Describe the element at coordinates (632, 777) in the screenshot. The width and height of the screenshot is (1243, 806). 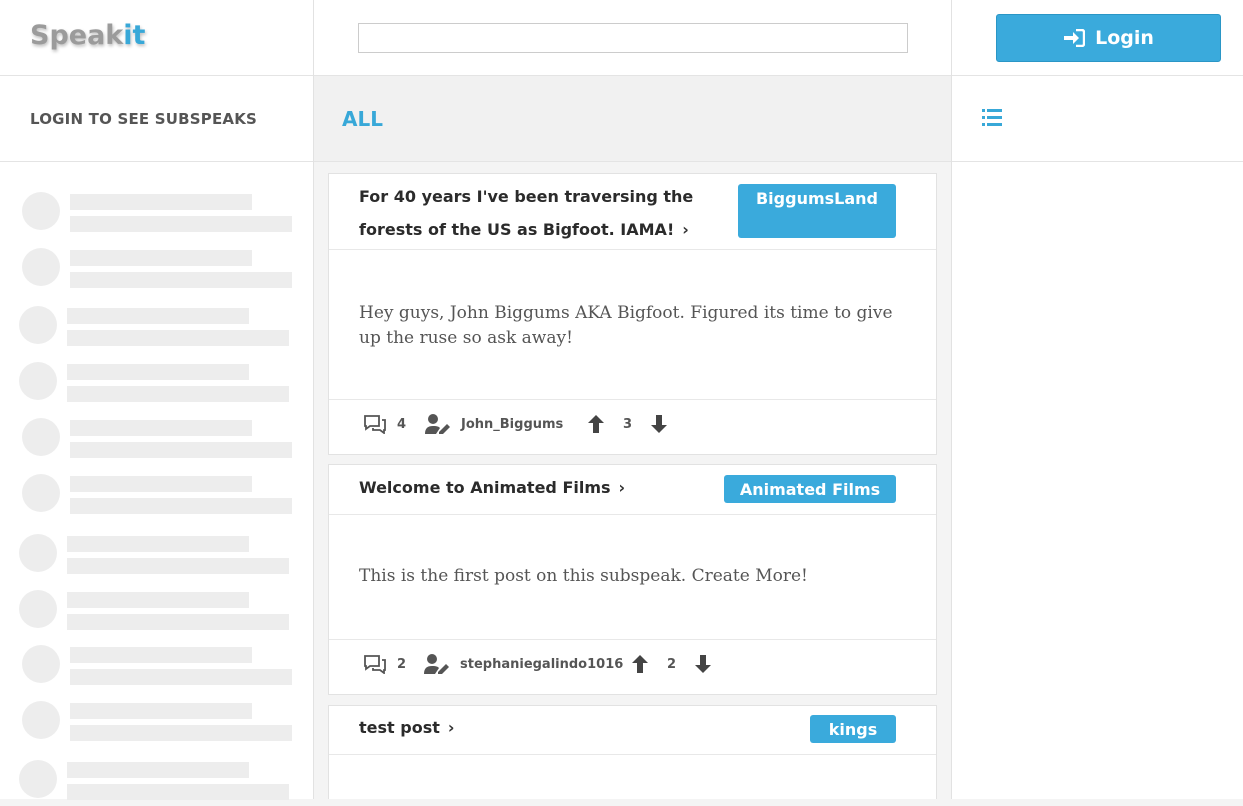
I see `post-body` at that location.